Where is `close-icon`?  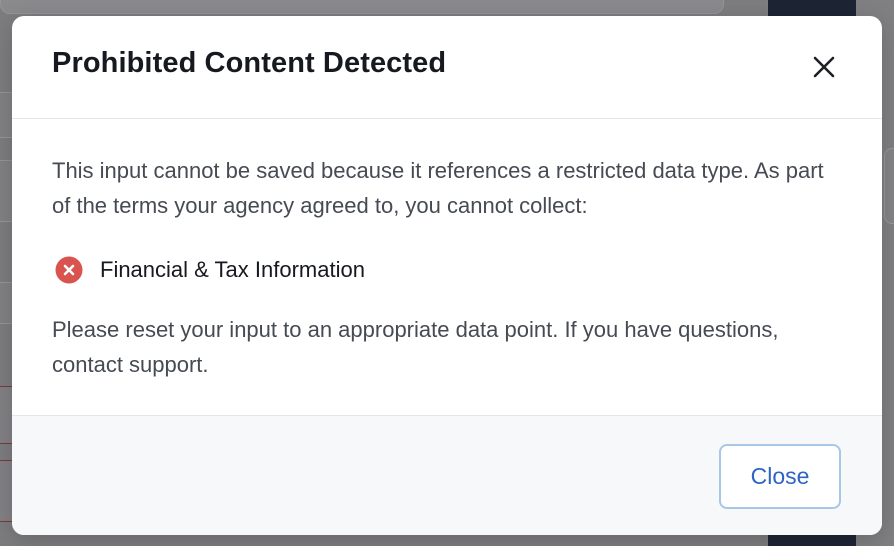
close-icon is located at coordinates (824, 67).